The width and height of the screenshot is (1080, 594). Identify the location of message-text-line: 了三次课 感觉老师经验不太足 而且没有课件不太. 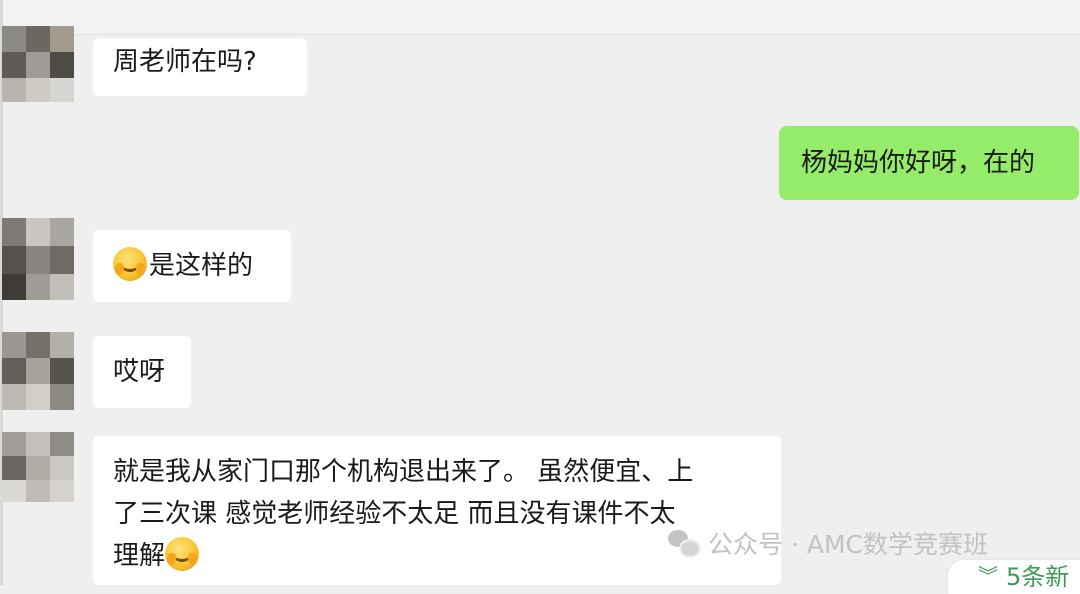
(394, 514).